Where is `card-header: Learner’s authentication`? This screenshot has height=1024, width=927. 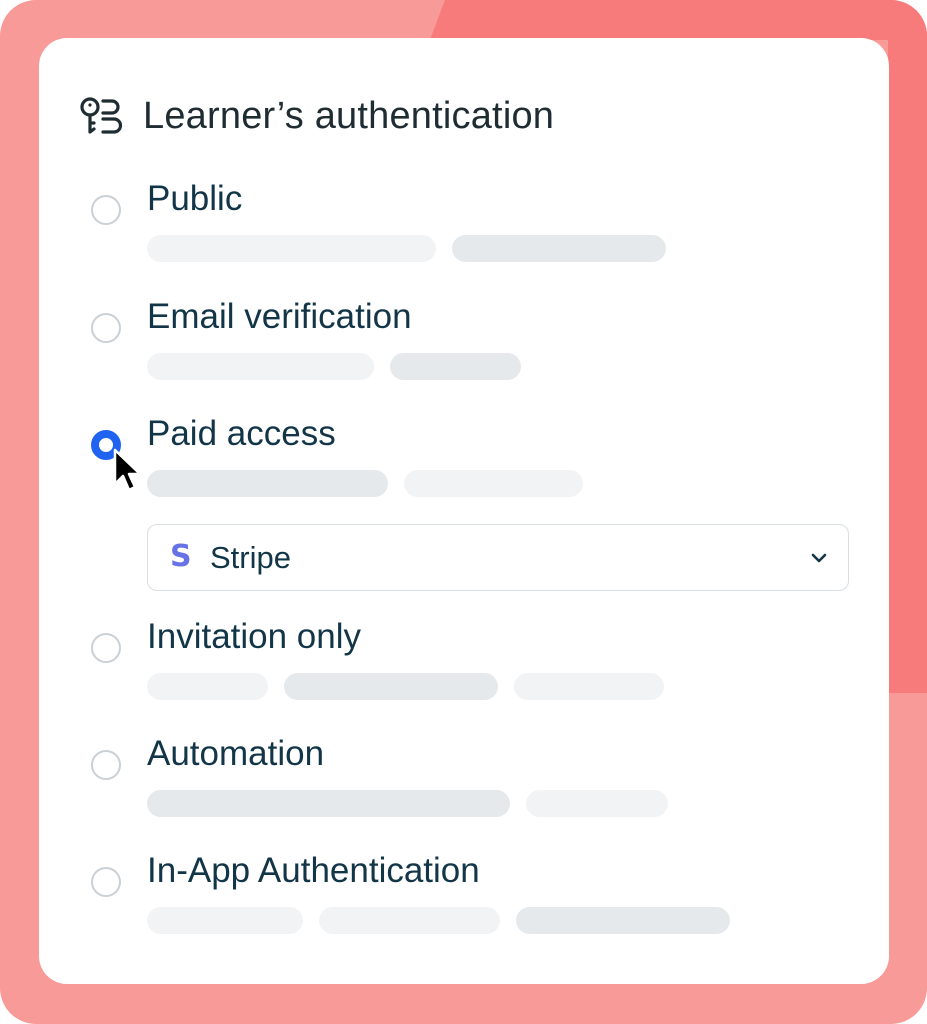 card-header: Learner’s authentication is located at coordinates (316, 116).